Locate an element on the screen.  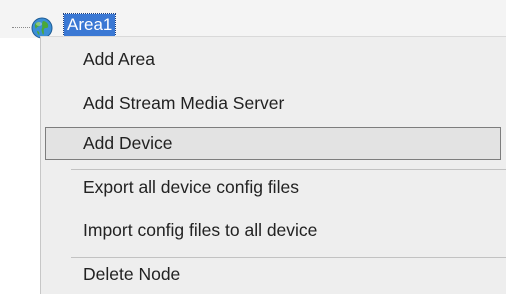
menu-item-add-device: Add Device is located at coordinates (273, 143).